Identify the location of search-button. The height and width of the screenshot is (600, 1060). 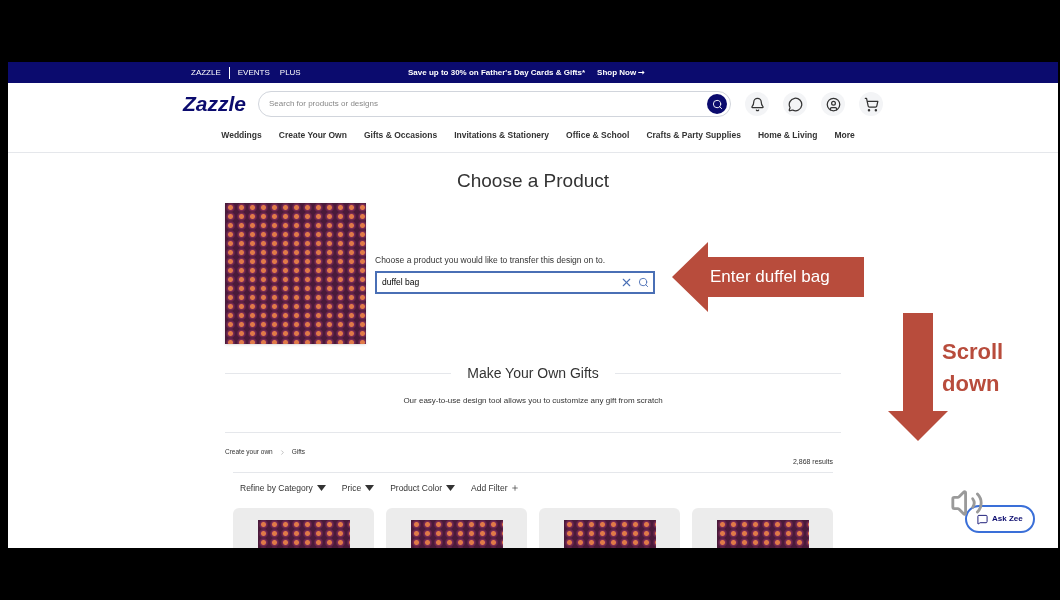
(717, 104).